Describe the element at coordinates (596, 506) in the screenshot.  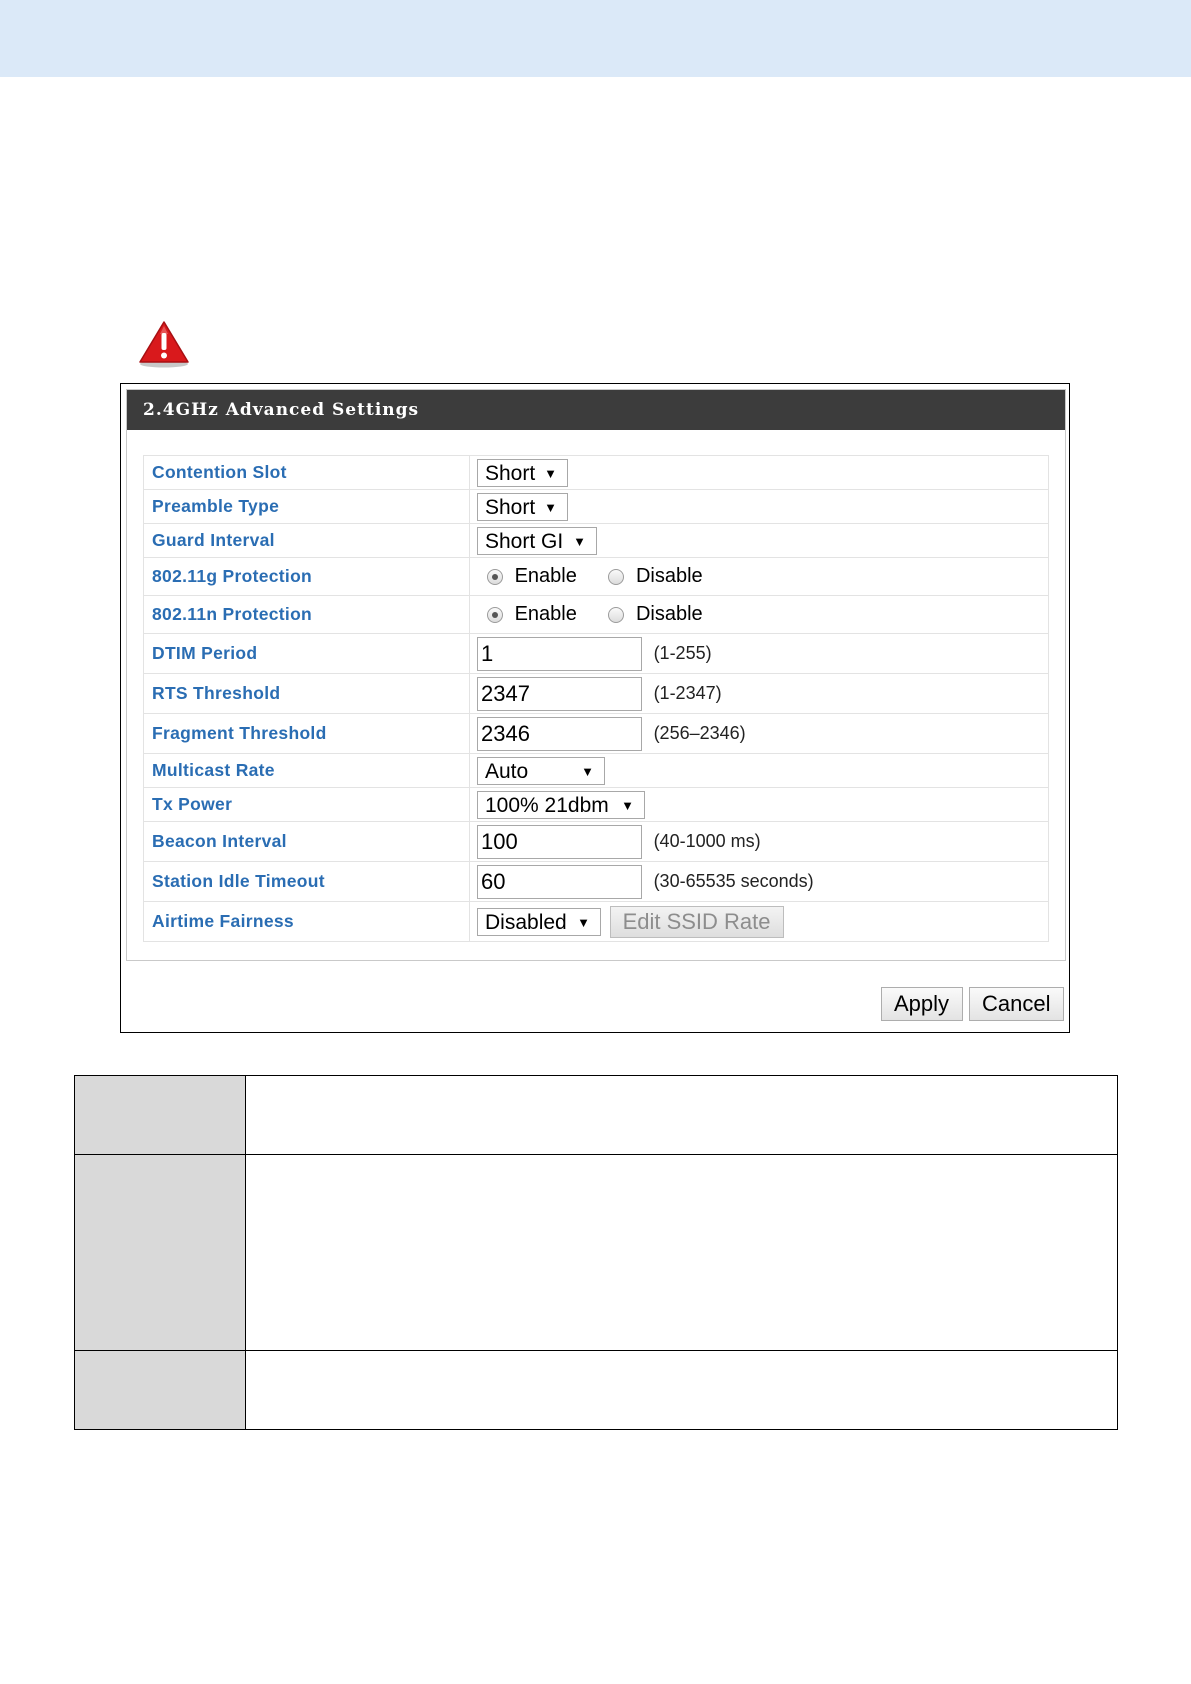
I see `row-preamble-type: Preamble Type Short ▼` at that location.